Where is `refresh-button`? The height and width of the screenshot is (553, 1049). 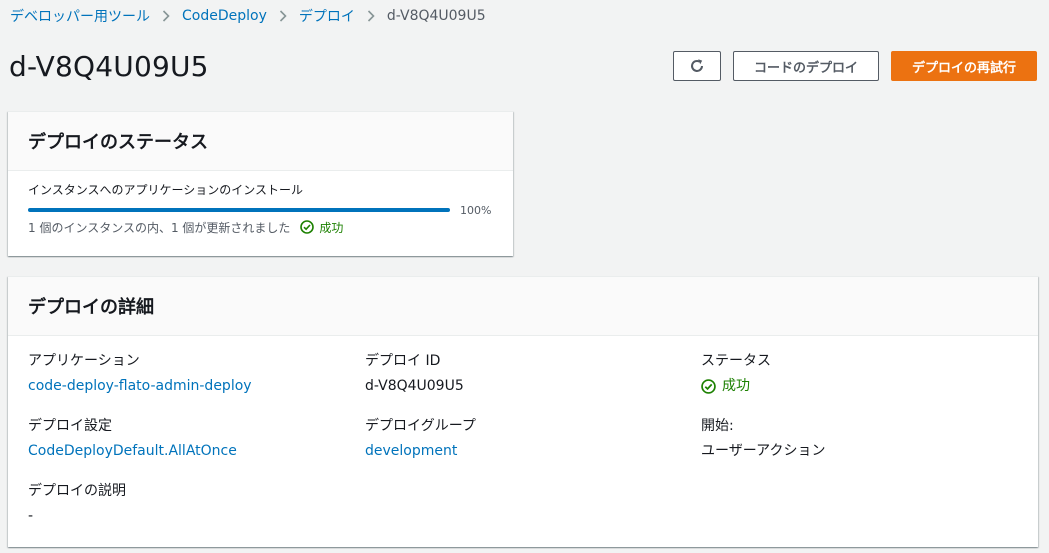
refresh-button is located at coordinates (696, 66).